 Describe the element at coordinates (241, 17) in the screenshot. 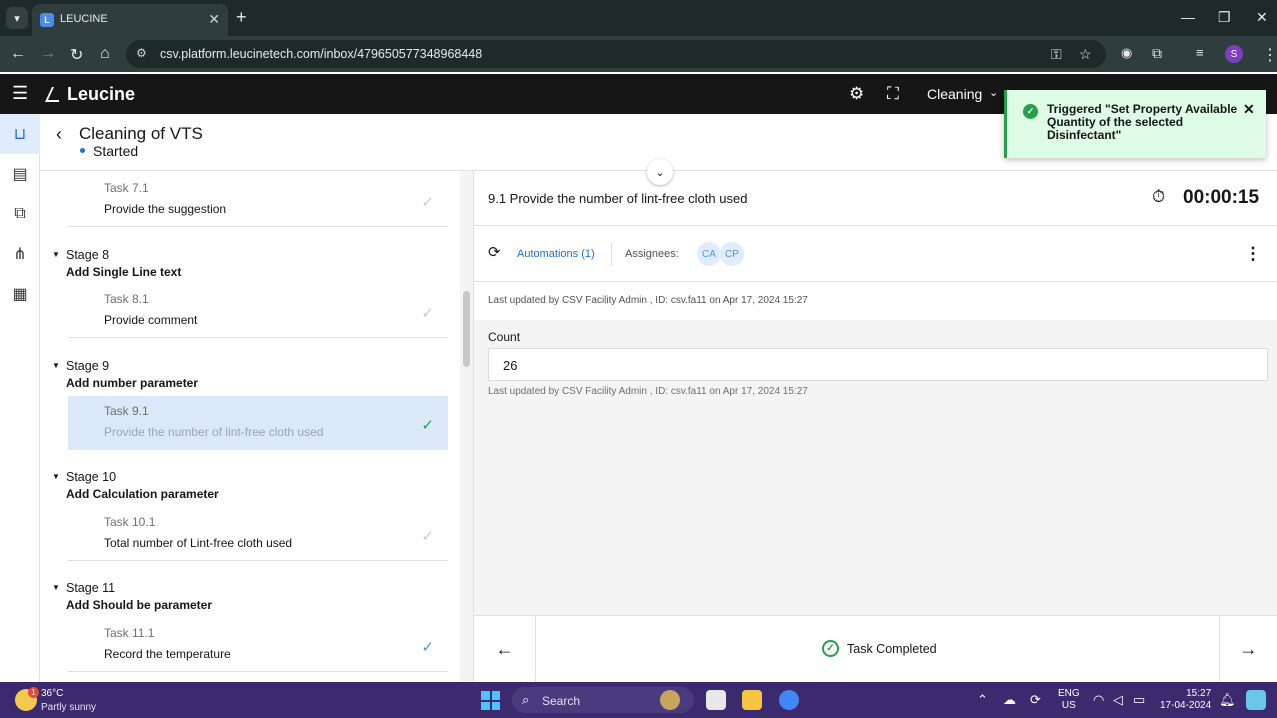

I see `new-tab-icon: +` at that location.